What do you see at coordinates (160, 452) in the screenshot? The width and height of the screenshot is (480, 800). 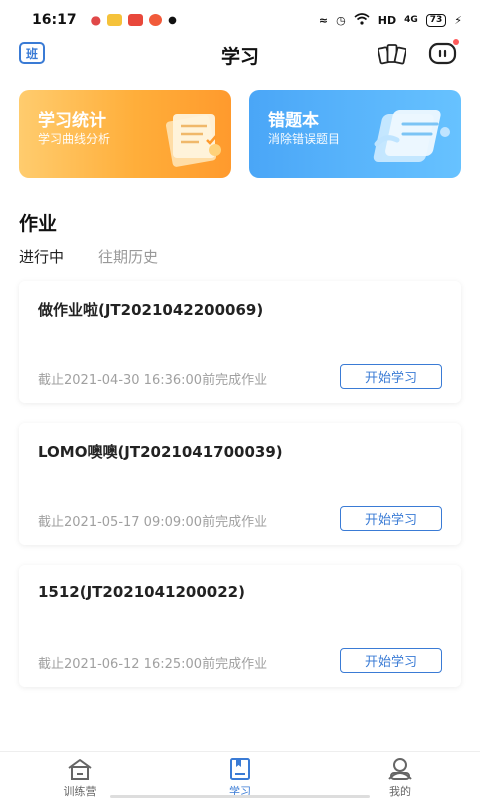 I see `homework-title: LOMO噢噢(JT2021041700039)` at bounding box center [160, 452].